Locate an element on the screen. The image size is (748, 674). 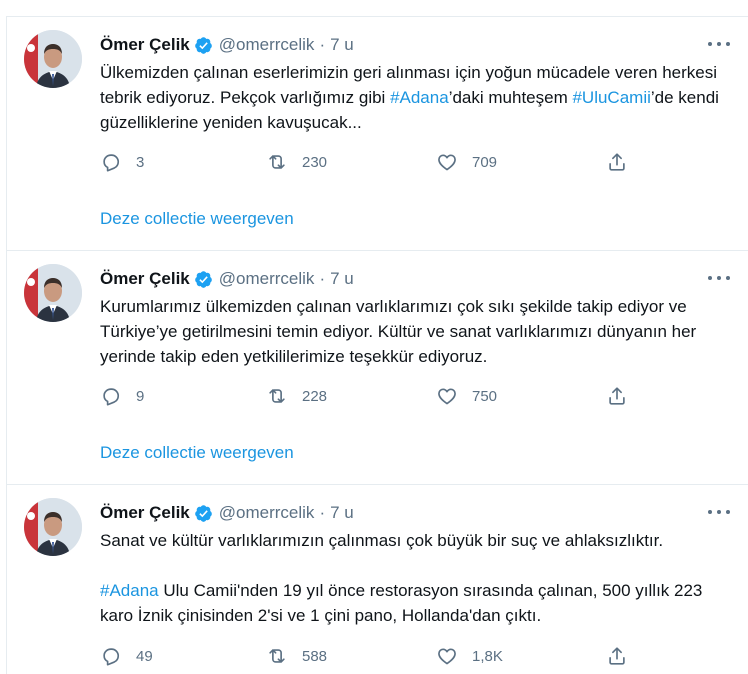
retweet-button: 588 is located at coordinates (296, 656).